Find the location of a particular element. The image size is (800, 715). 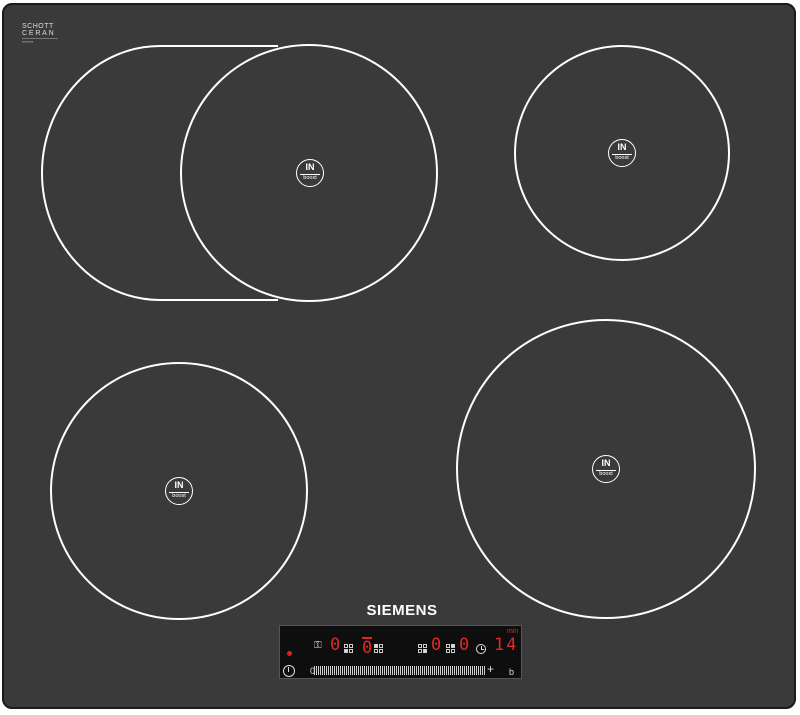

power-button-icon is located at coordinates (289, 671).